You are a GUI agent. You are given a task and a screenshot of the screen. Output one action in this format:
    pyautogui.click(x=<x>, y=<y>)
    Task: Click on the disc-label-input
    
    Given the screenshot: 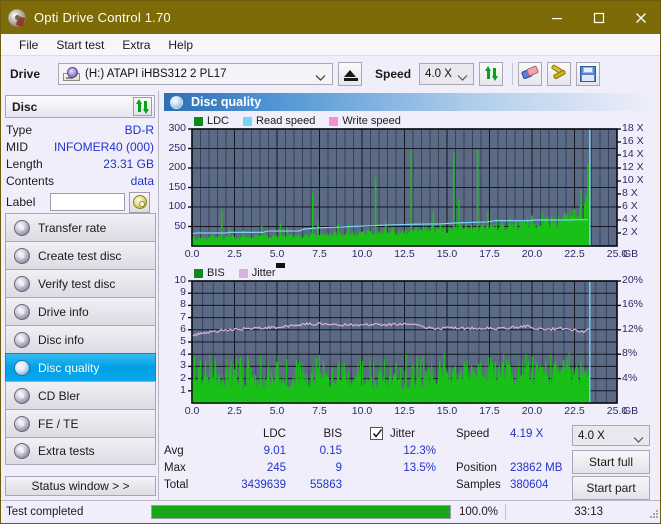 What is the action you would take?
    pyautogui.click(x=87, y=202)
    